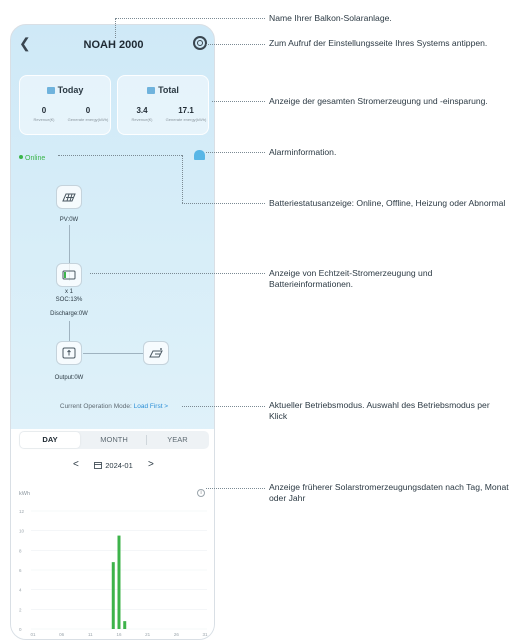 This screenshot has height=644, width=514. I want to click on energy-chart: 0 2 4 6 8 10 12 01 06 11 16 21 26 31, so click(113, 573).